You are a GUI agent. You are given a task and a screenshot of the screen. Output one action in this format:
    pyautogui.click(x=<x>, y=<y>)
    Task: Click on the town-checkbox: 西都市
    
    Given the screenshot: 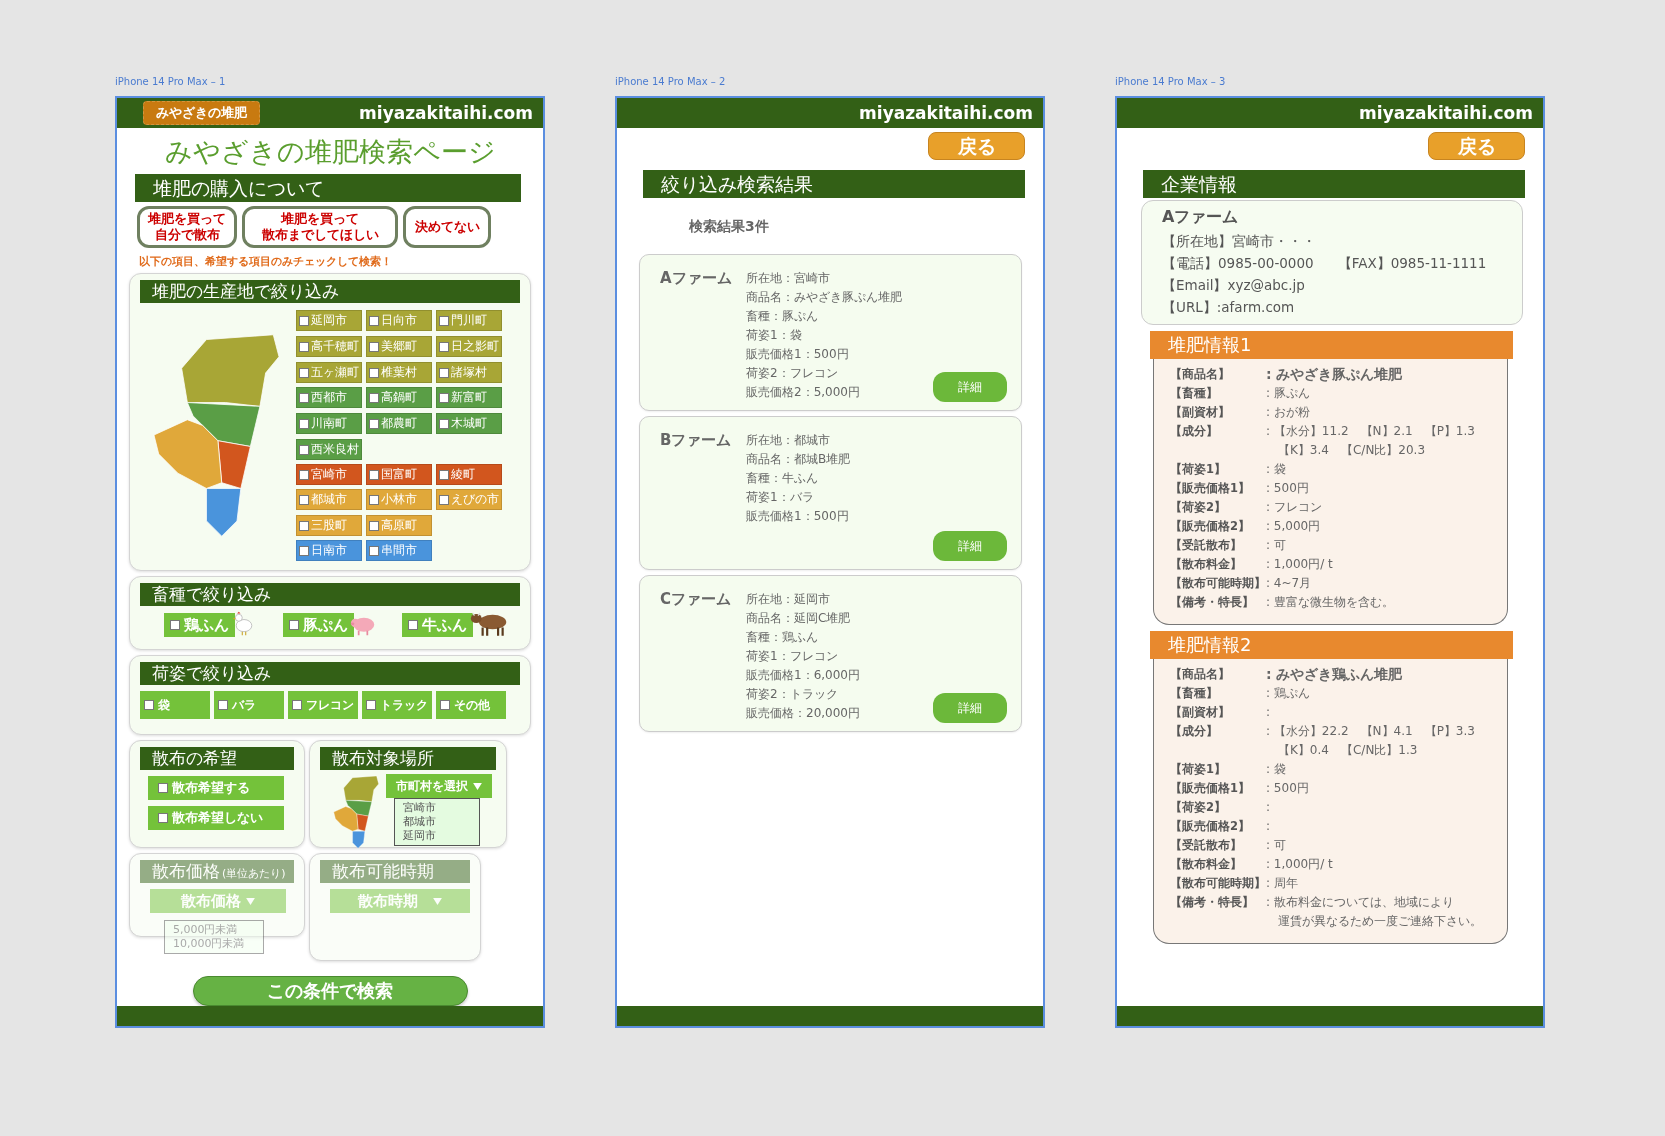 What is the action you would take?
    pyautogui.click(x=329, y=397)
    